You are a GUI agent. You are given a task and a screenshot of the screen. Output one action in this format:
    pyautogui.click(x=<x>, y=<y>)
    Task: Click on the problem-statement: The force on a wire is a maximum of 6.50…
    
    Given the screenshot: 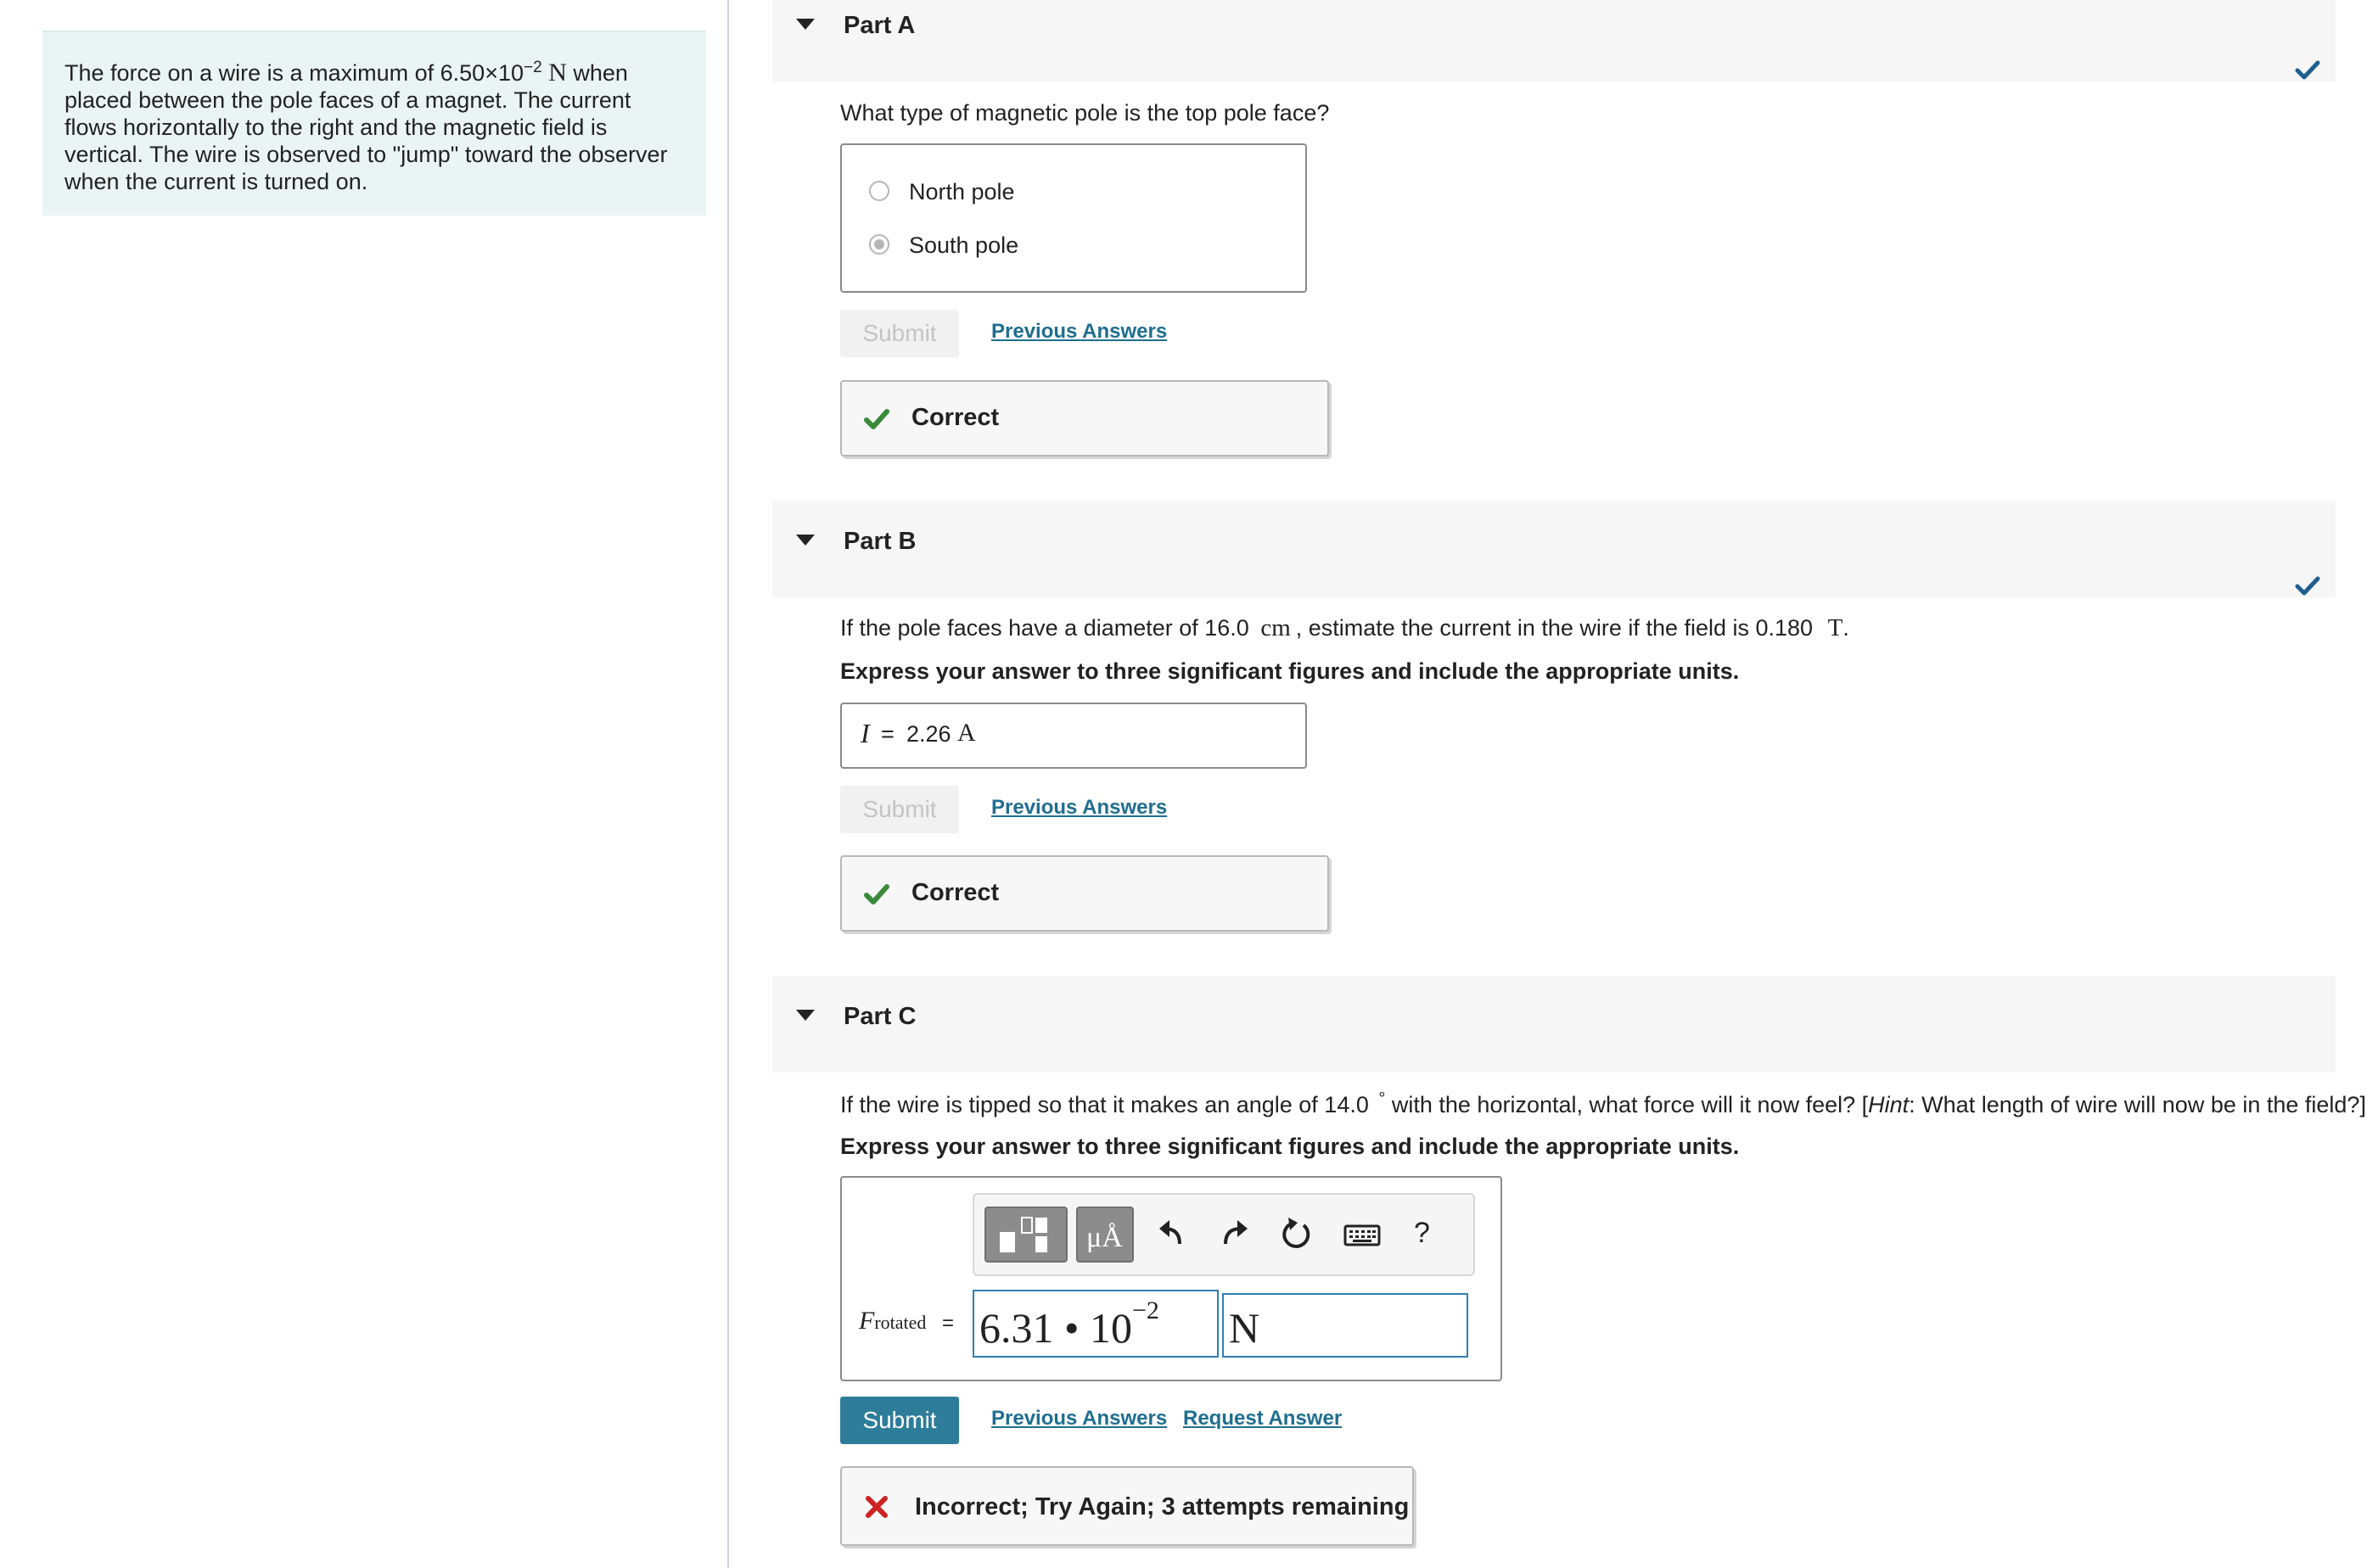 What is the action you would take?
    pyautogui.click(x=374, y=124)
    